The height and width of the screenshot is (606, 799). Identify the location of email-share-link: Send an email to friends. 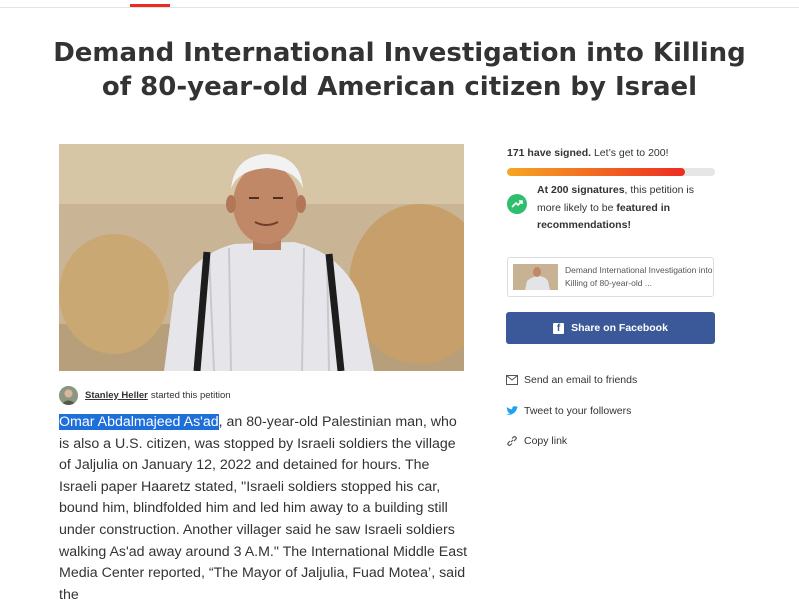
(571, 380).